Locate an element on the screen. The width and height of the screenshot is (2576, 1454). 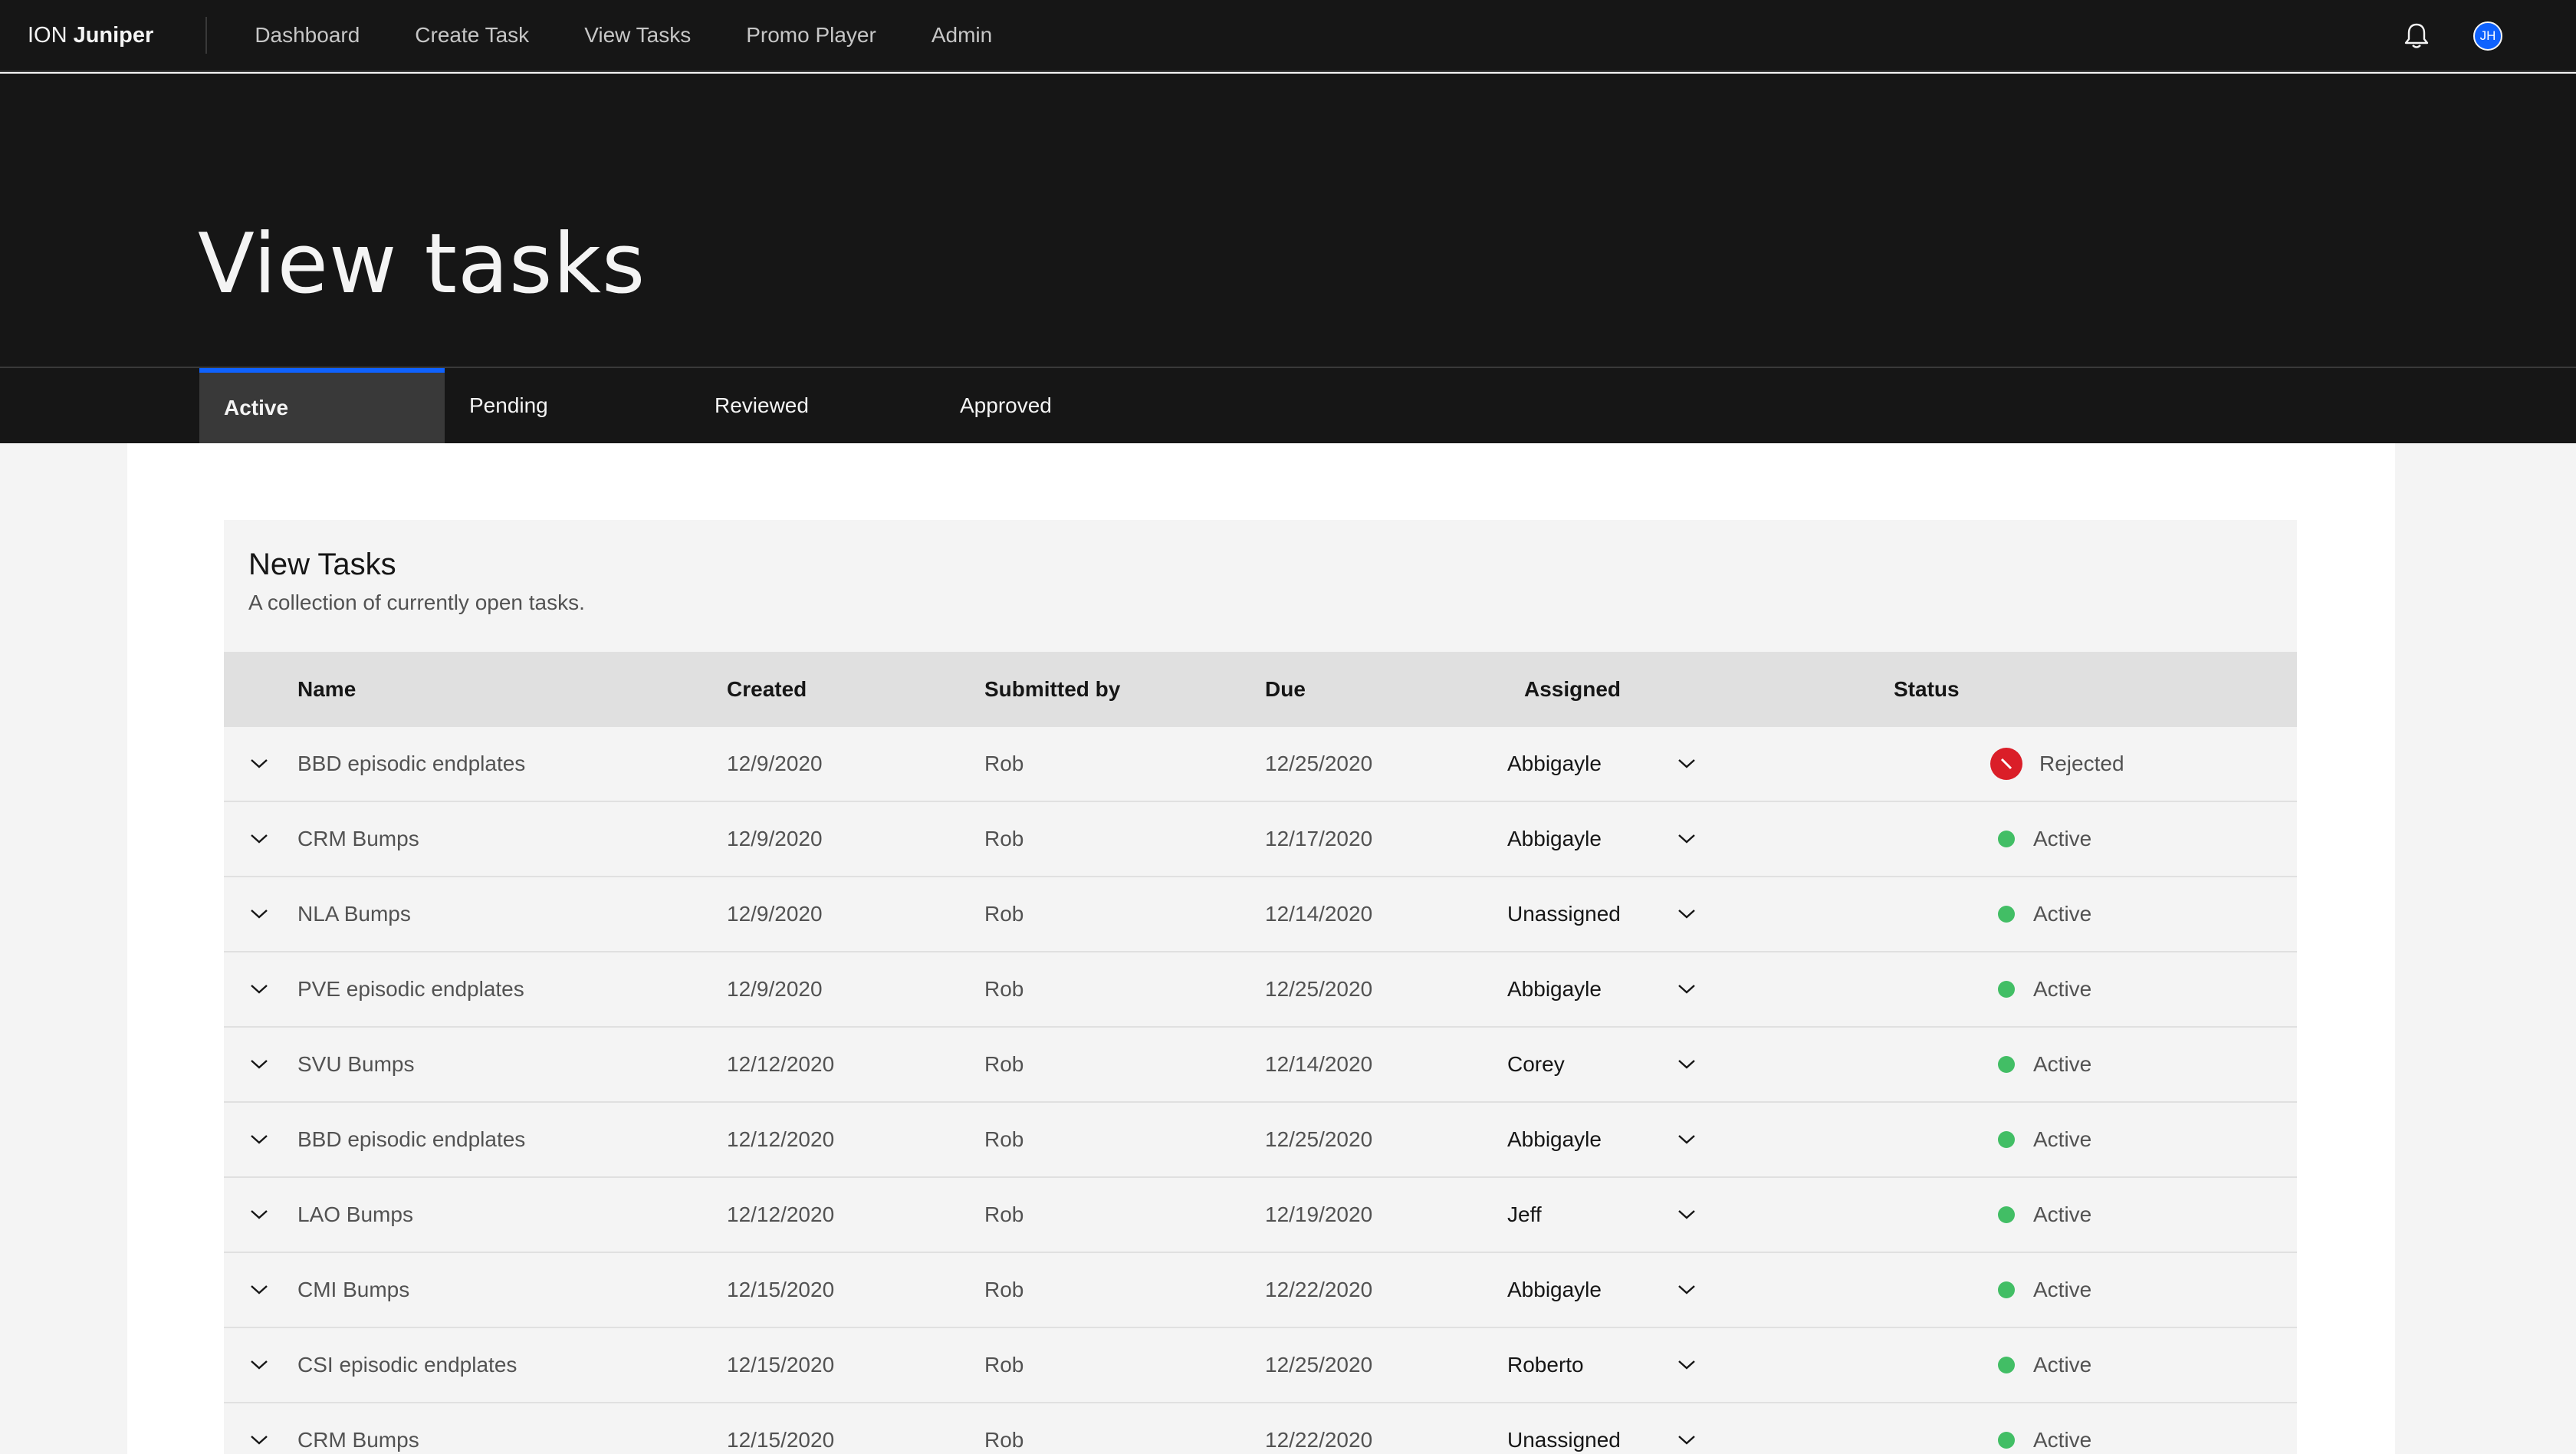
column-header-status: Status is located at coordinates (1927, 689).